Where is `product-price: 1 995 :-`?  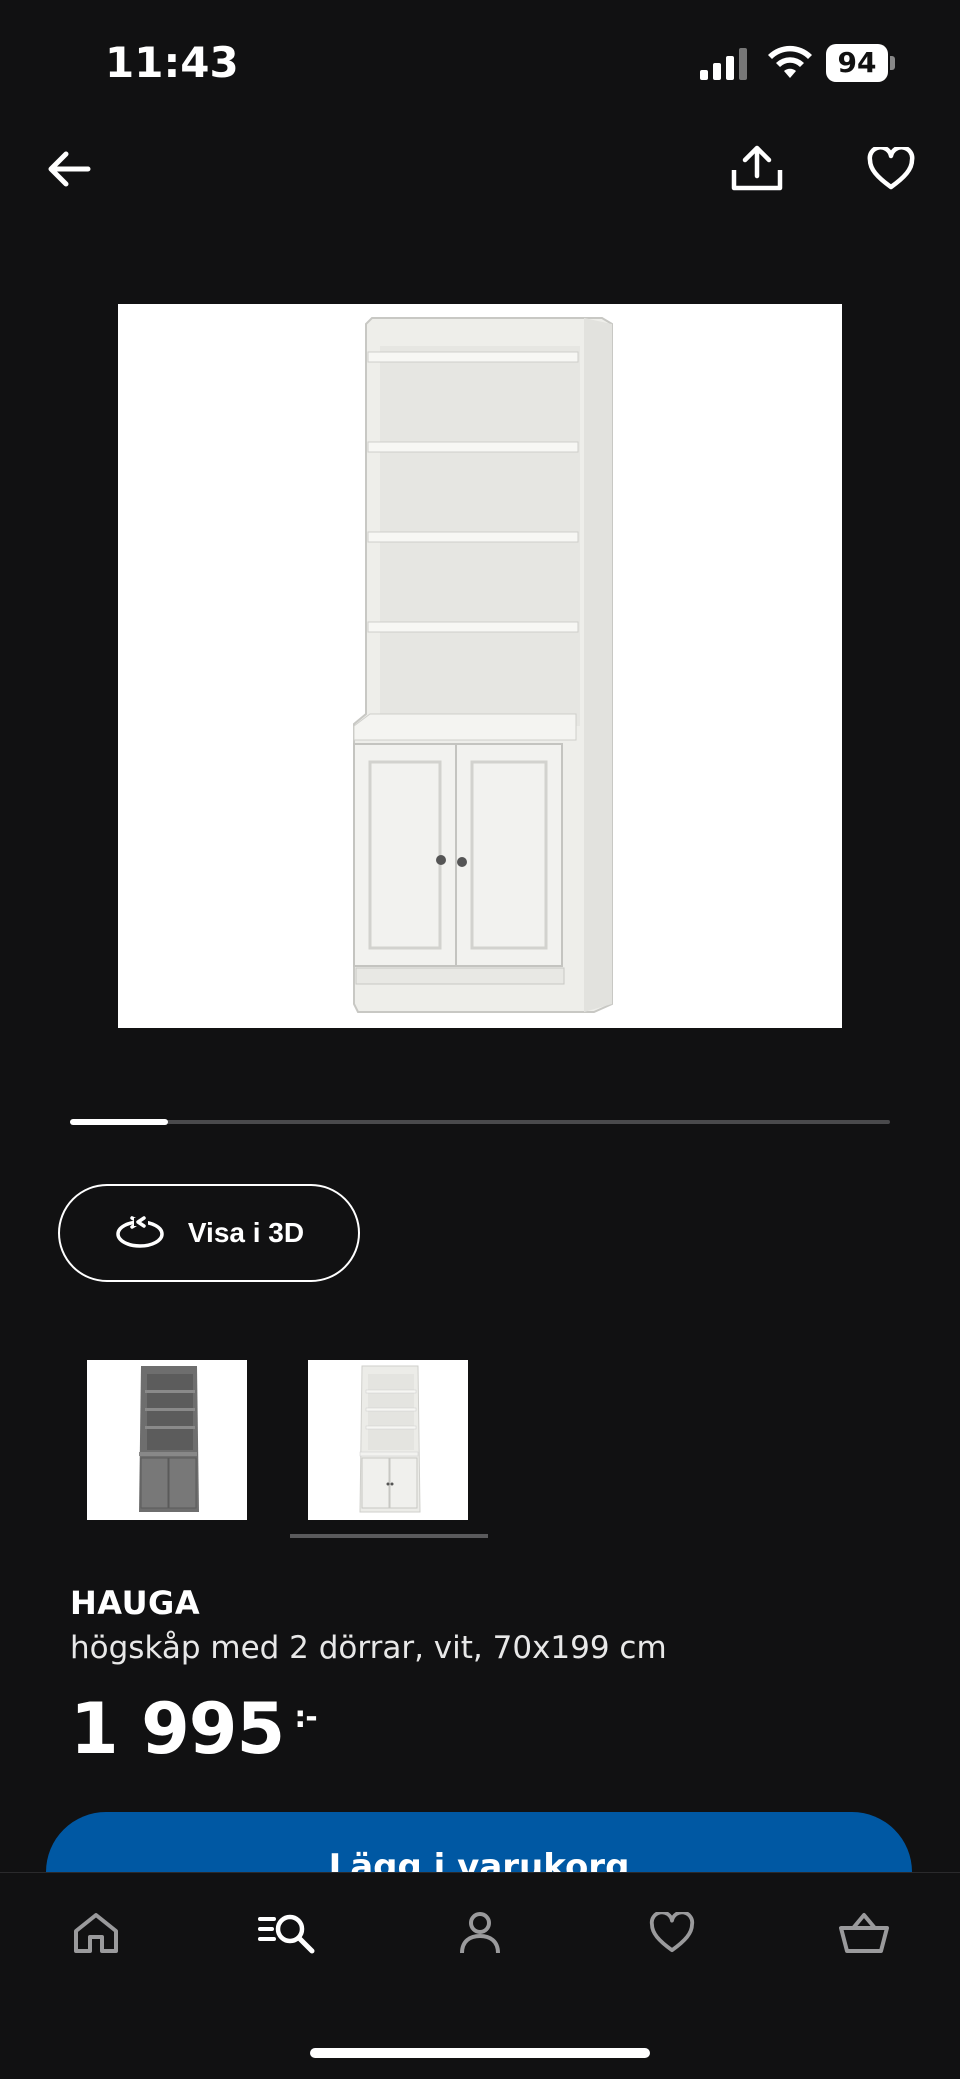 product-price: 1 995 :- is located at coordinates (194, 1729).